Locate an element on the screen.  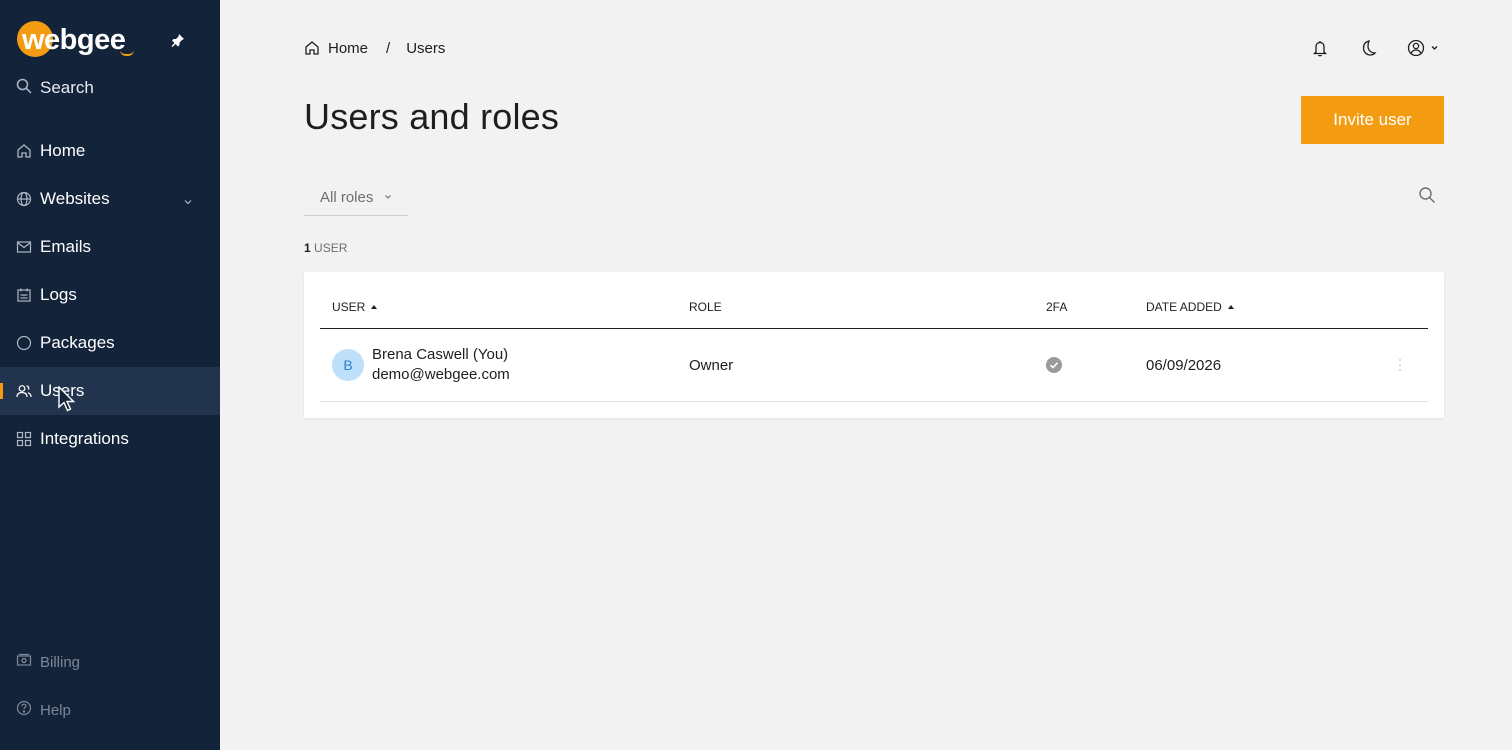
users-icon is located at coordinates (24, 391).